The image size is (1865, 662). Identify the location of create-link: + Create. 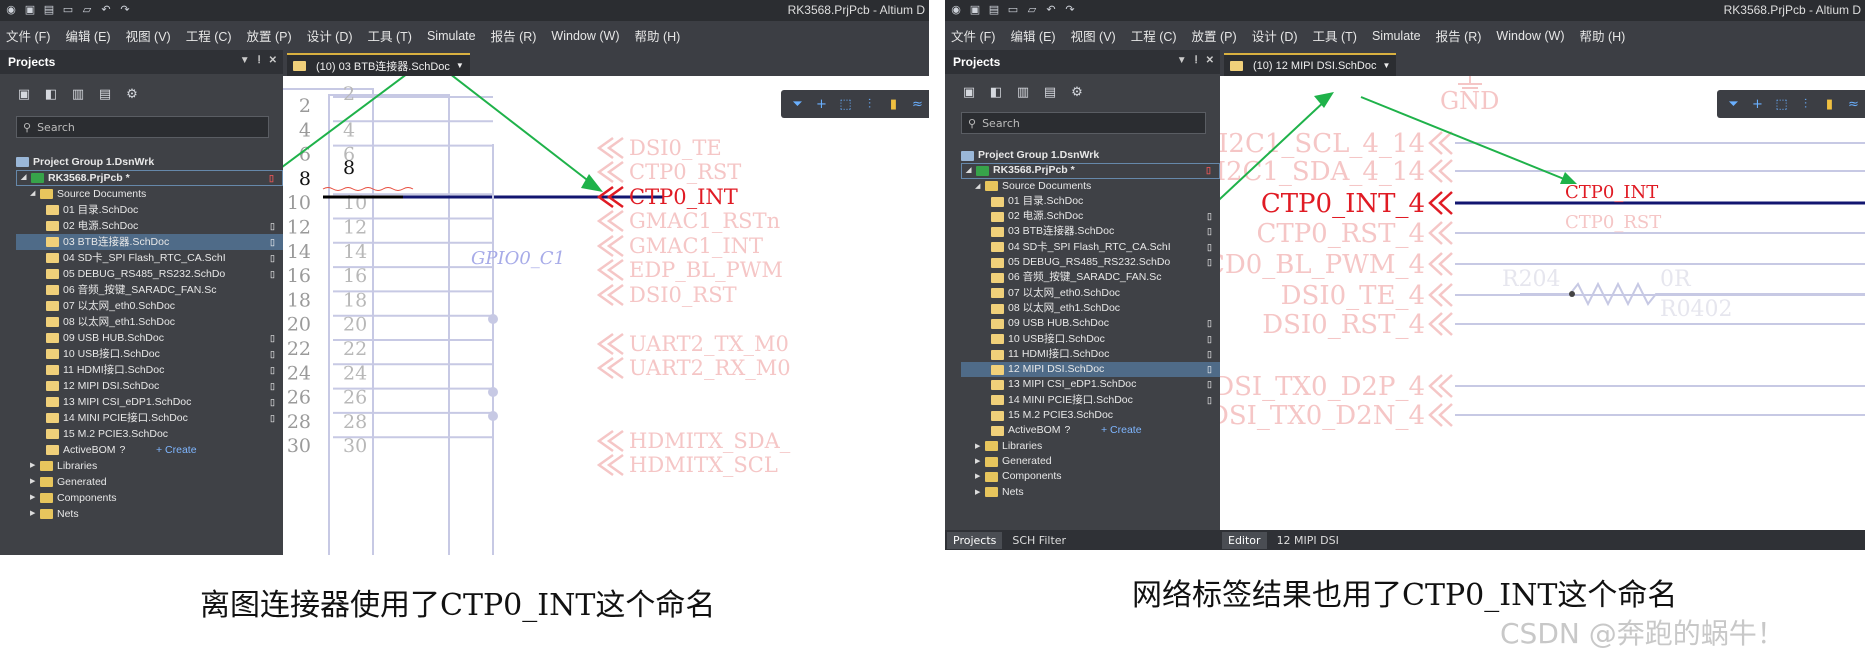
(176, 450).